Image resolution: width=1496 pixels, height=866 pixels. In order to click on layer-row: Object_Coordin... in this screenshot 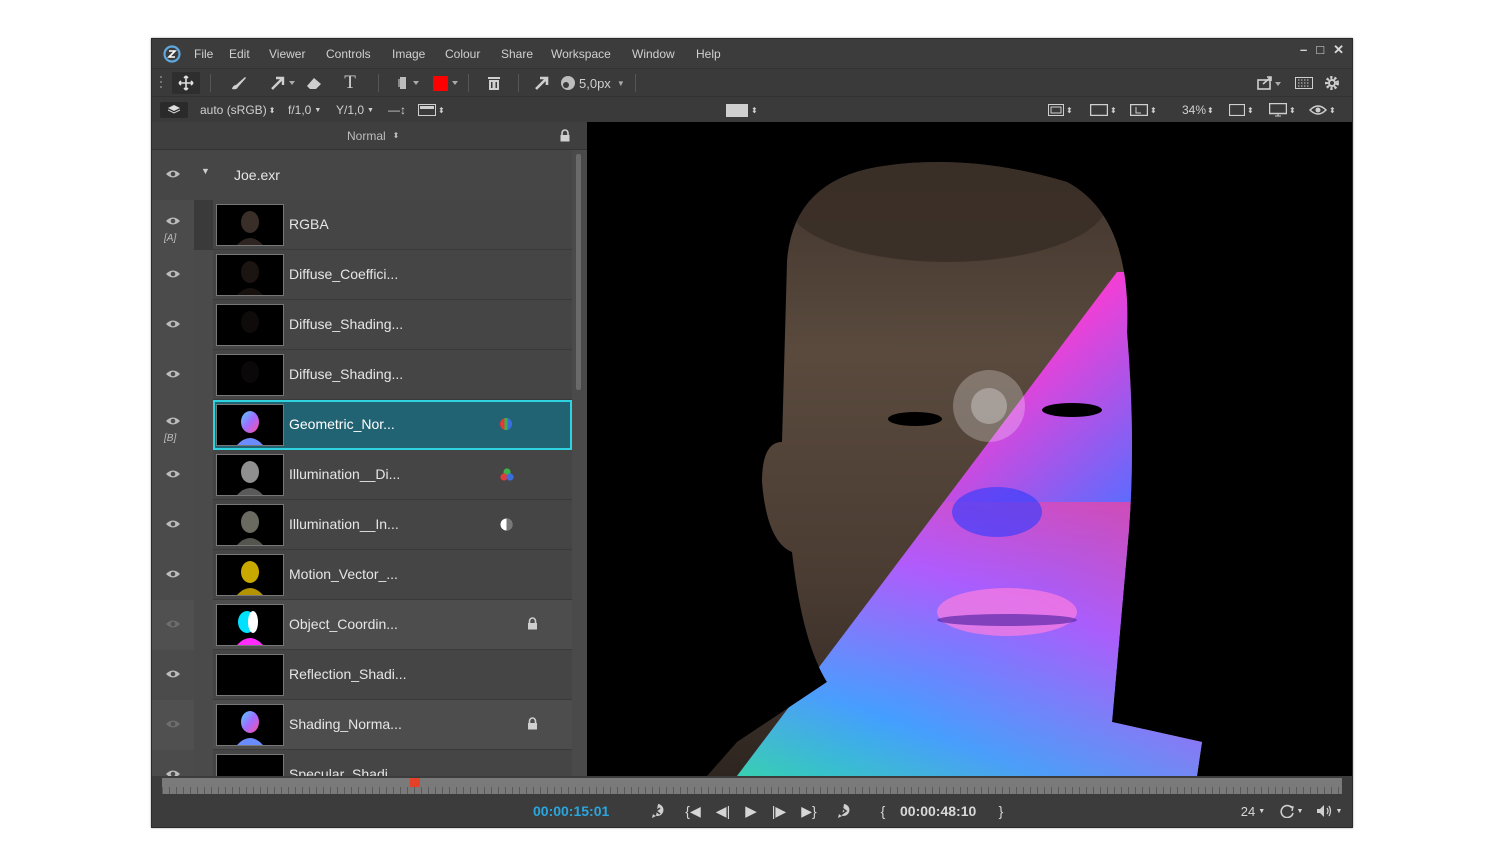, I will do `click(362, 625)`.